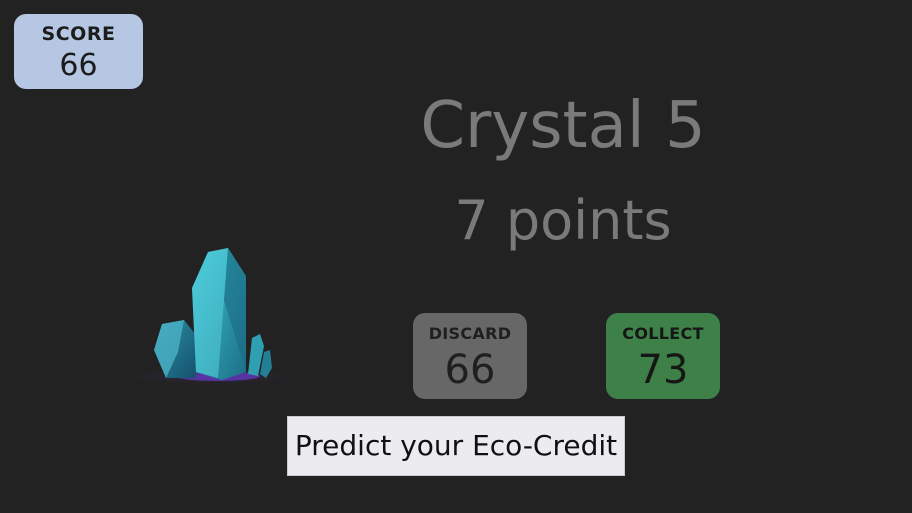 The width and height of the screenshot is (912, 513). I want to click on collect-value: 73, so click(663, 370).